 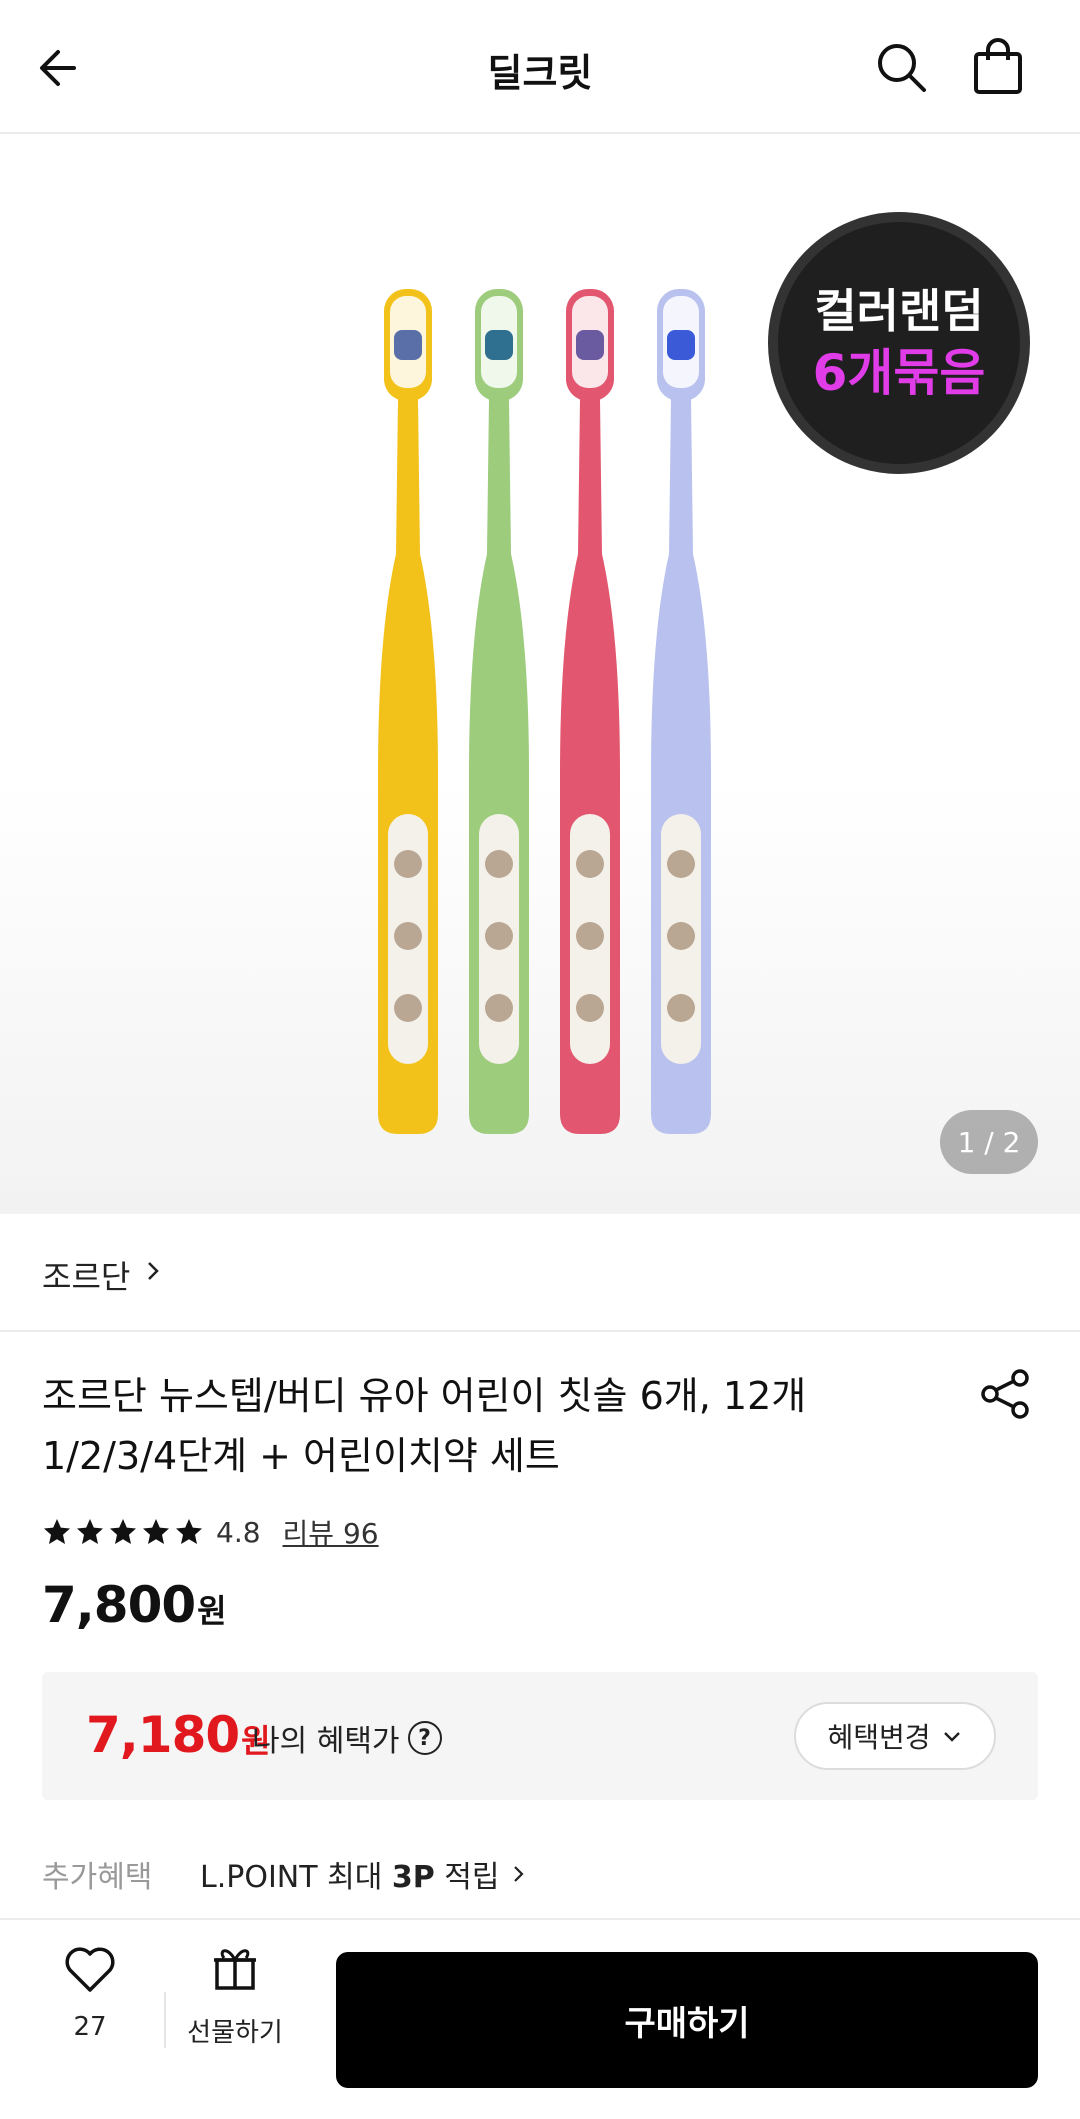 I want to click on brand-name: 조르단, so click(x=86, y=1277).